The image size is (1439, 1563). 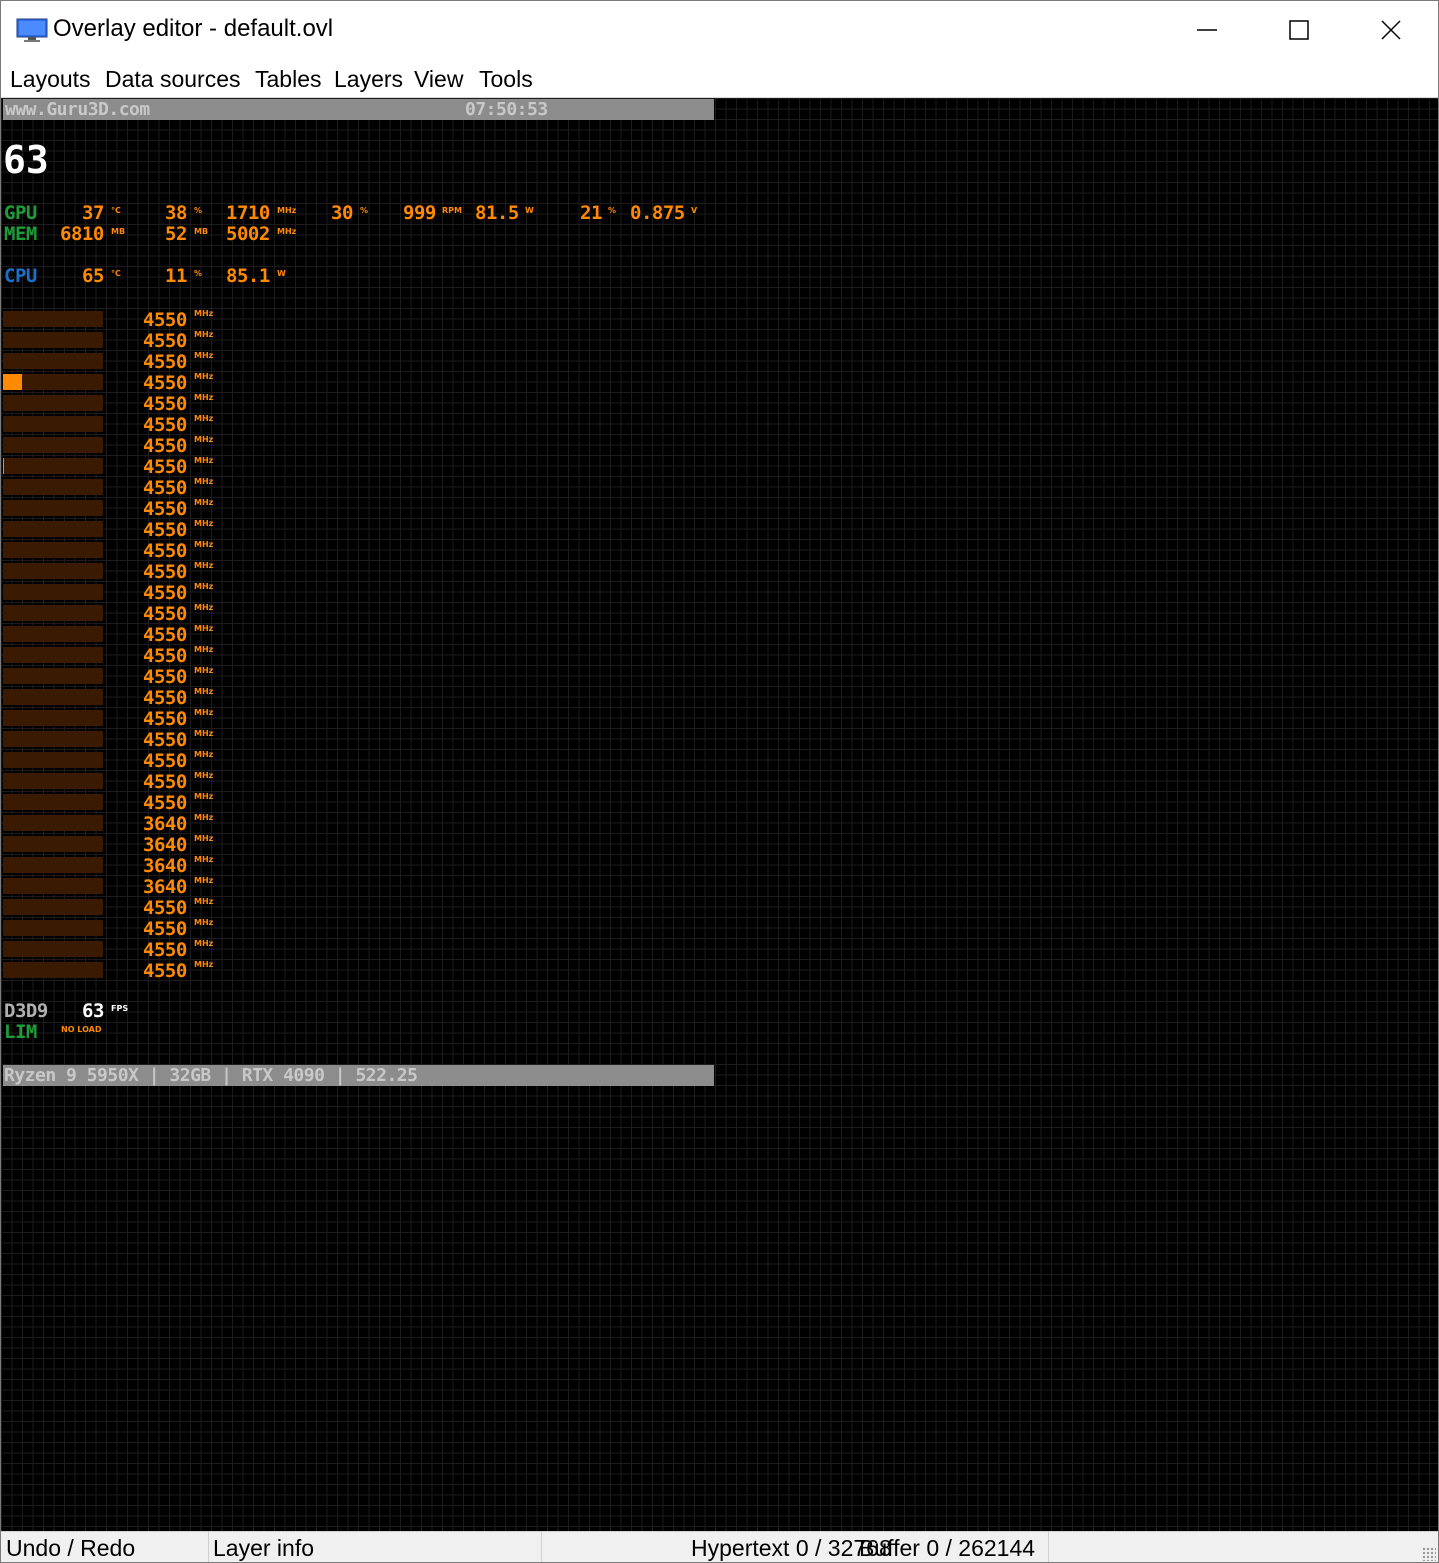 I want to click on minimize-button, so click(x=1207, y=30).